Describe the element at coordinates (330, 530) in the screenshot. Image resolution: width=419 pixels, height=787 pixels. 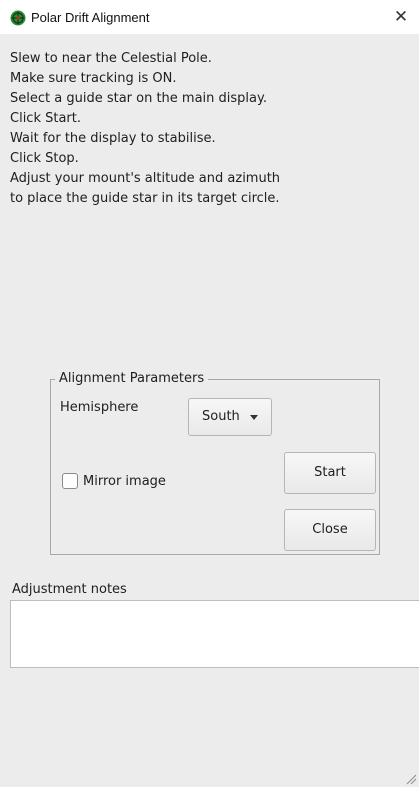
I see `close-button: Close` at that location.